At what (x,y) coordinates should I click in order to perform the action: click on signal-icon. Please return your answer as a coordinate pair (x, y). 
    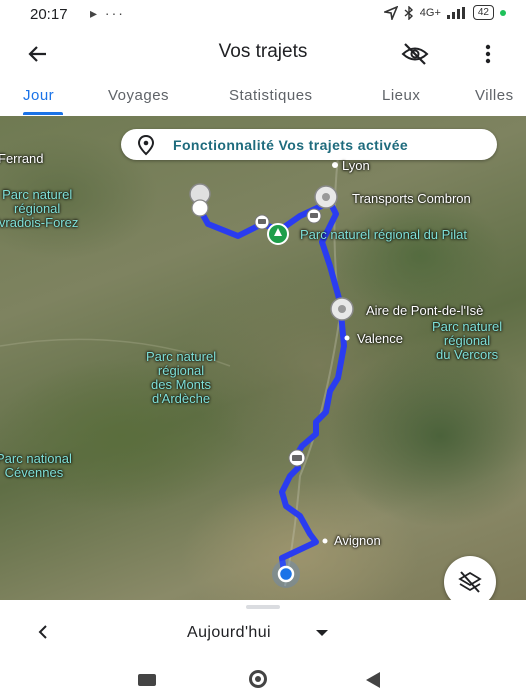
    Looking at the image, I should click on (455, 12).